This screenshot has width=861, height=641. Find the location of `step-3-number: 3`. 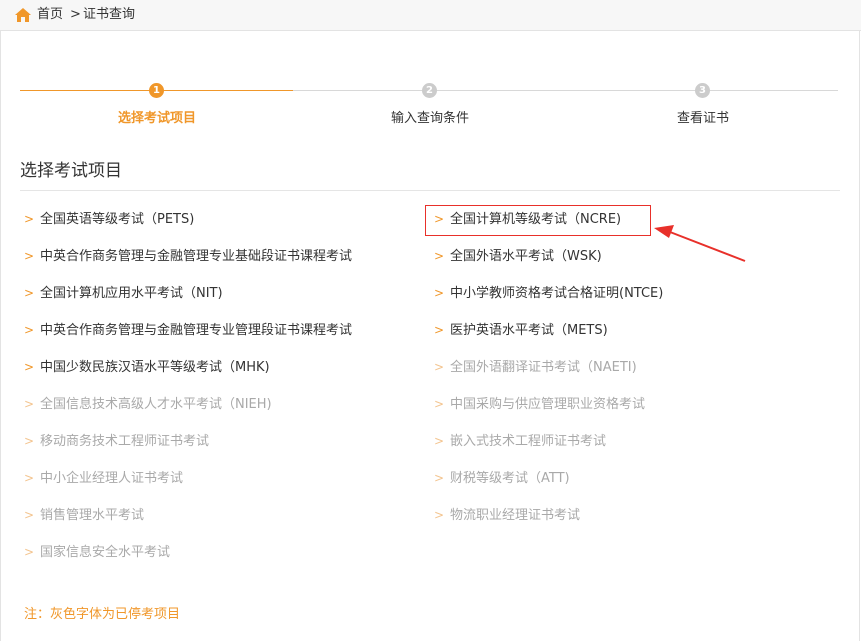

step-3-number: 3 is located at coordinates (702, 90).